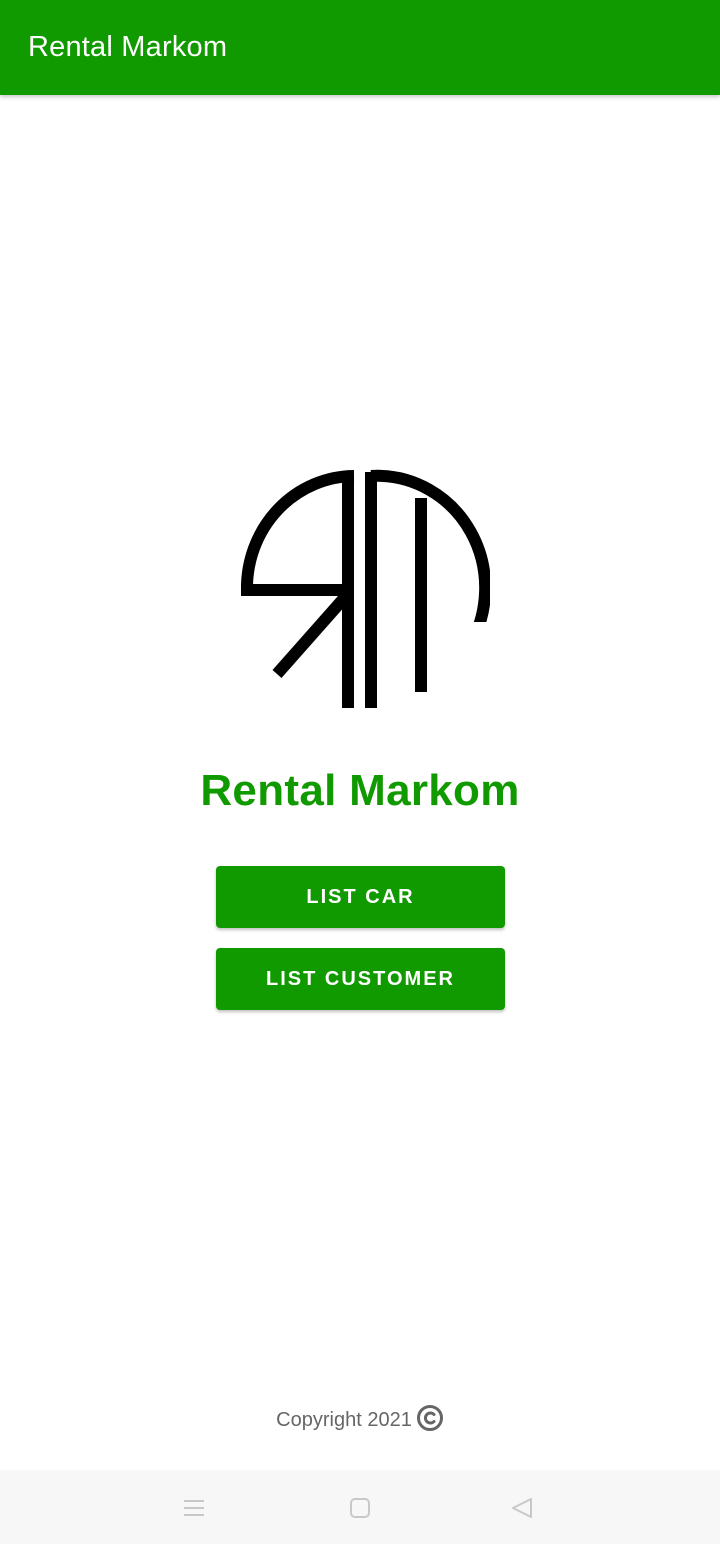 This screenshot has width=720, height=1544. I want to click on brand-title: Rental Markom, so click(360, 790).